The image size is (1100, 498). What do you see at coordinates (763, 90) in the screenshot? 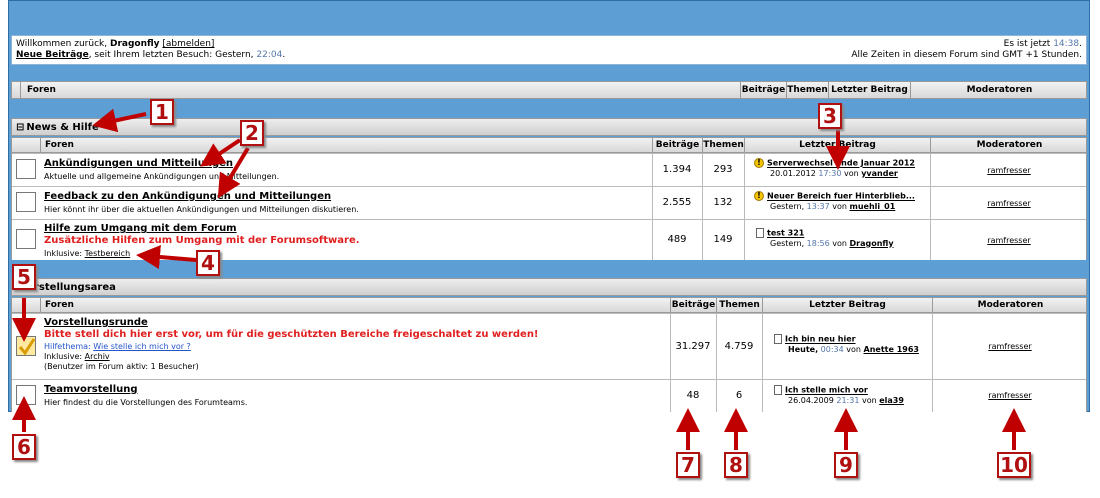
I see `header-beitraege: Beiträge` at bounding box center [763, 90].